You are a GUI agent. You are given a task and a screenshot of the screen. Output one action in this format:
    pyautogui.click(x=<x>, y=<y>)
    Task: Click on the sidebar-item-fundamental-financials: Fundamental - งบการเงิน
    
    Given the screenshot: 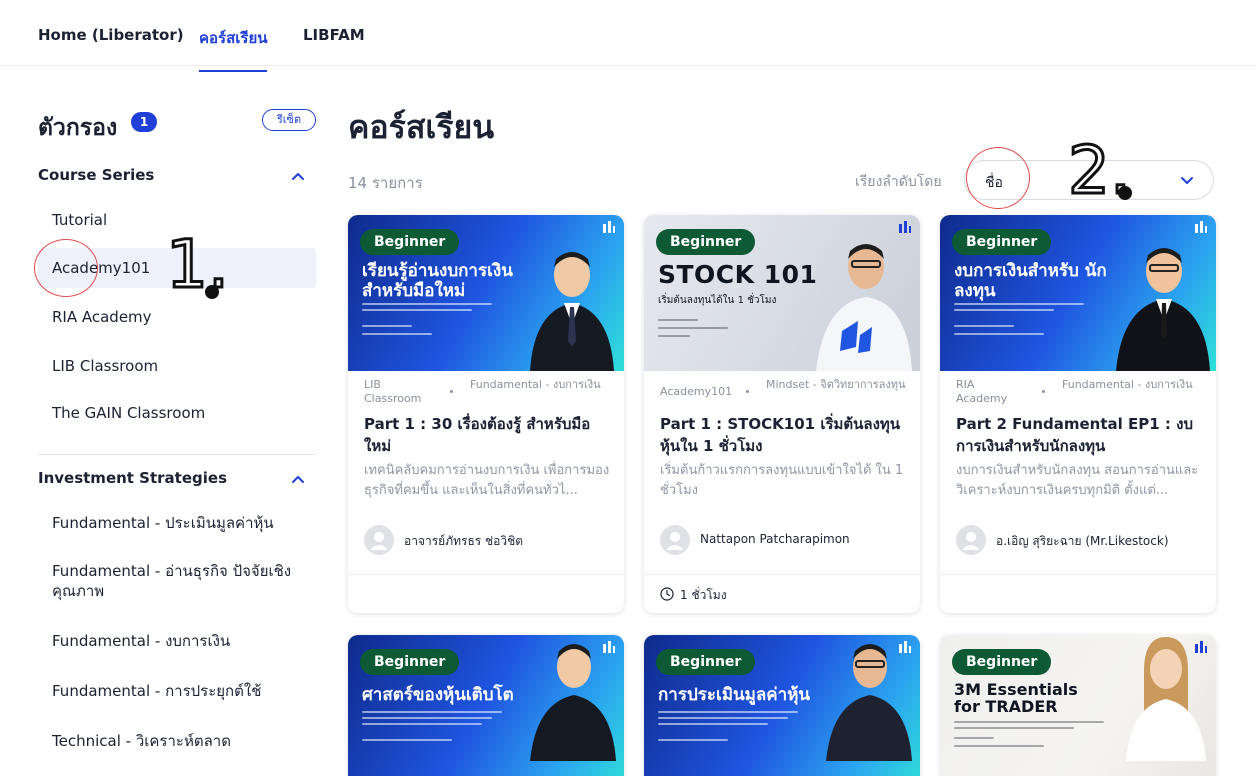 What is the action you would take?
    pyautogui.click(x=177, y=641)
    